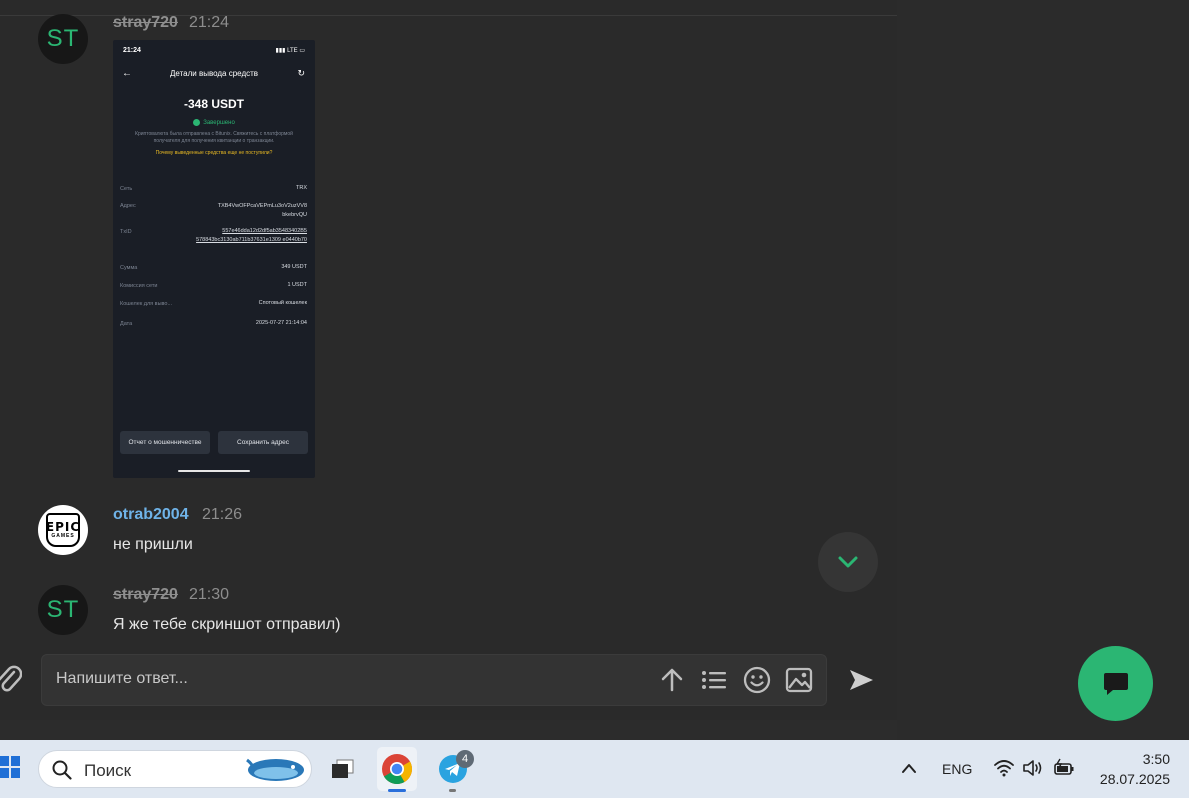 This screenshot has width=1189, height=798. Describe the element at coordinates (151, 515) in the screenshot. I see `message-username: otrab2004` at that location.